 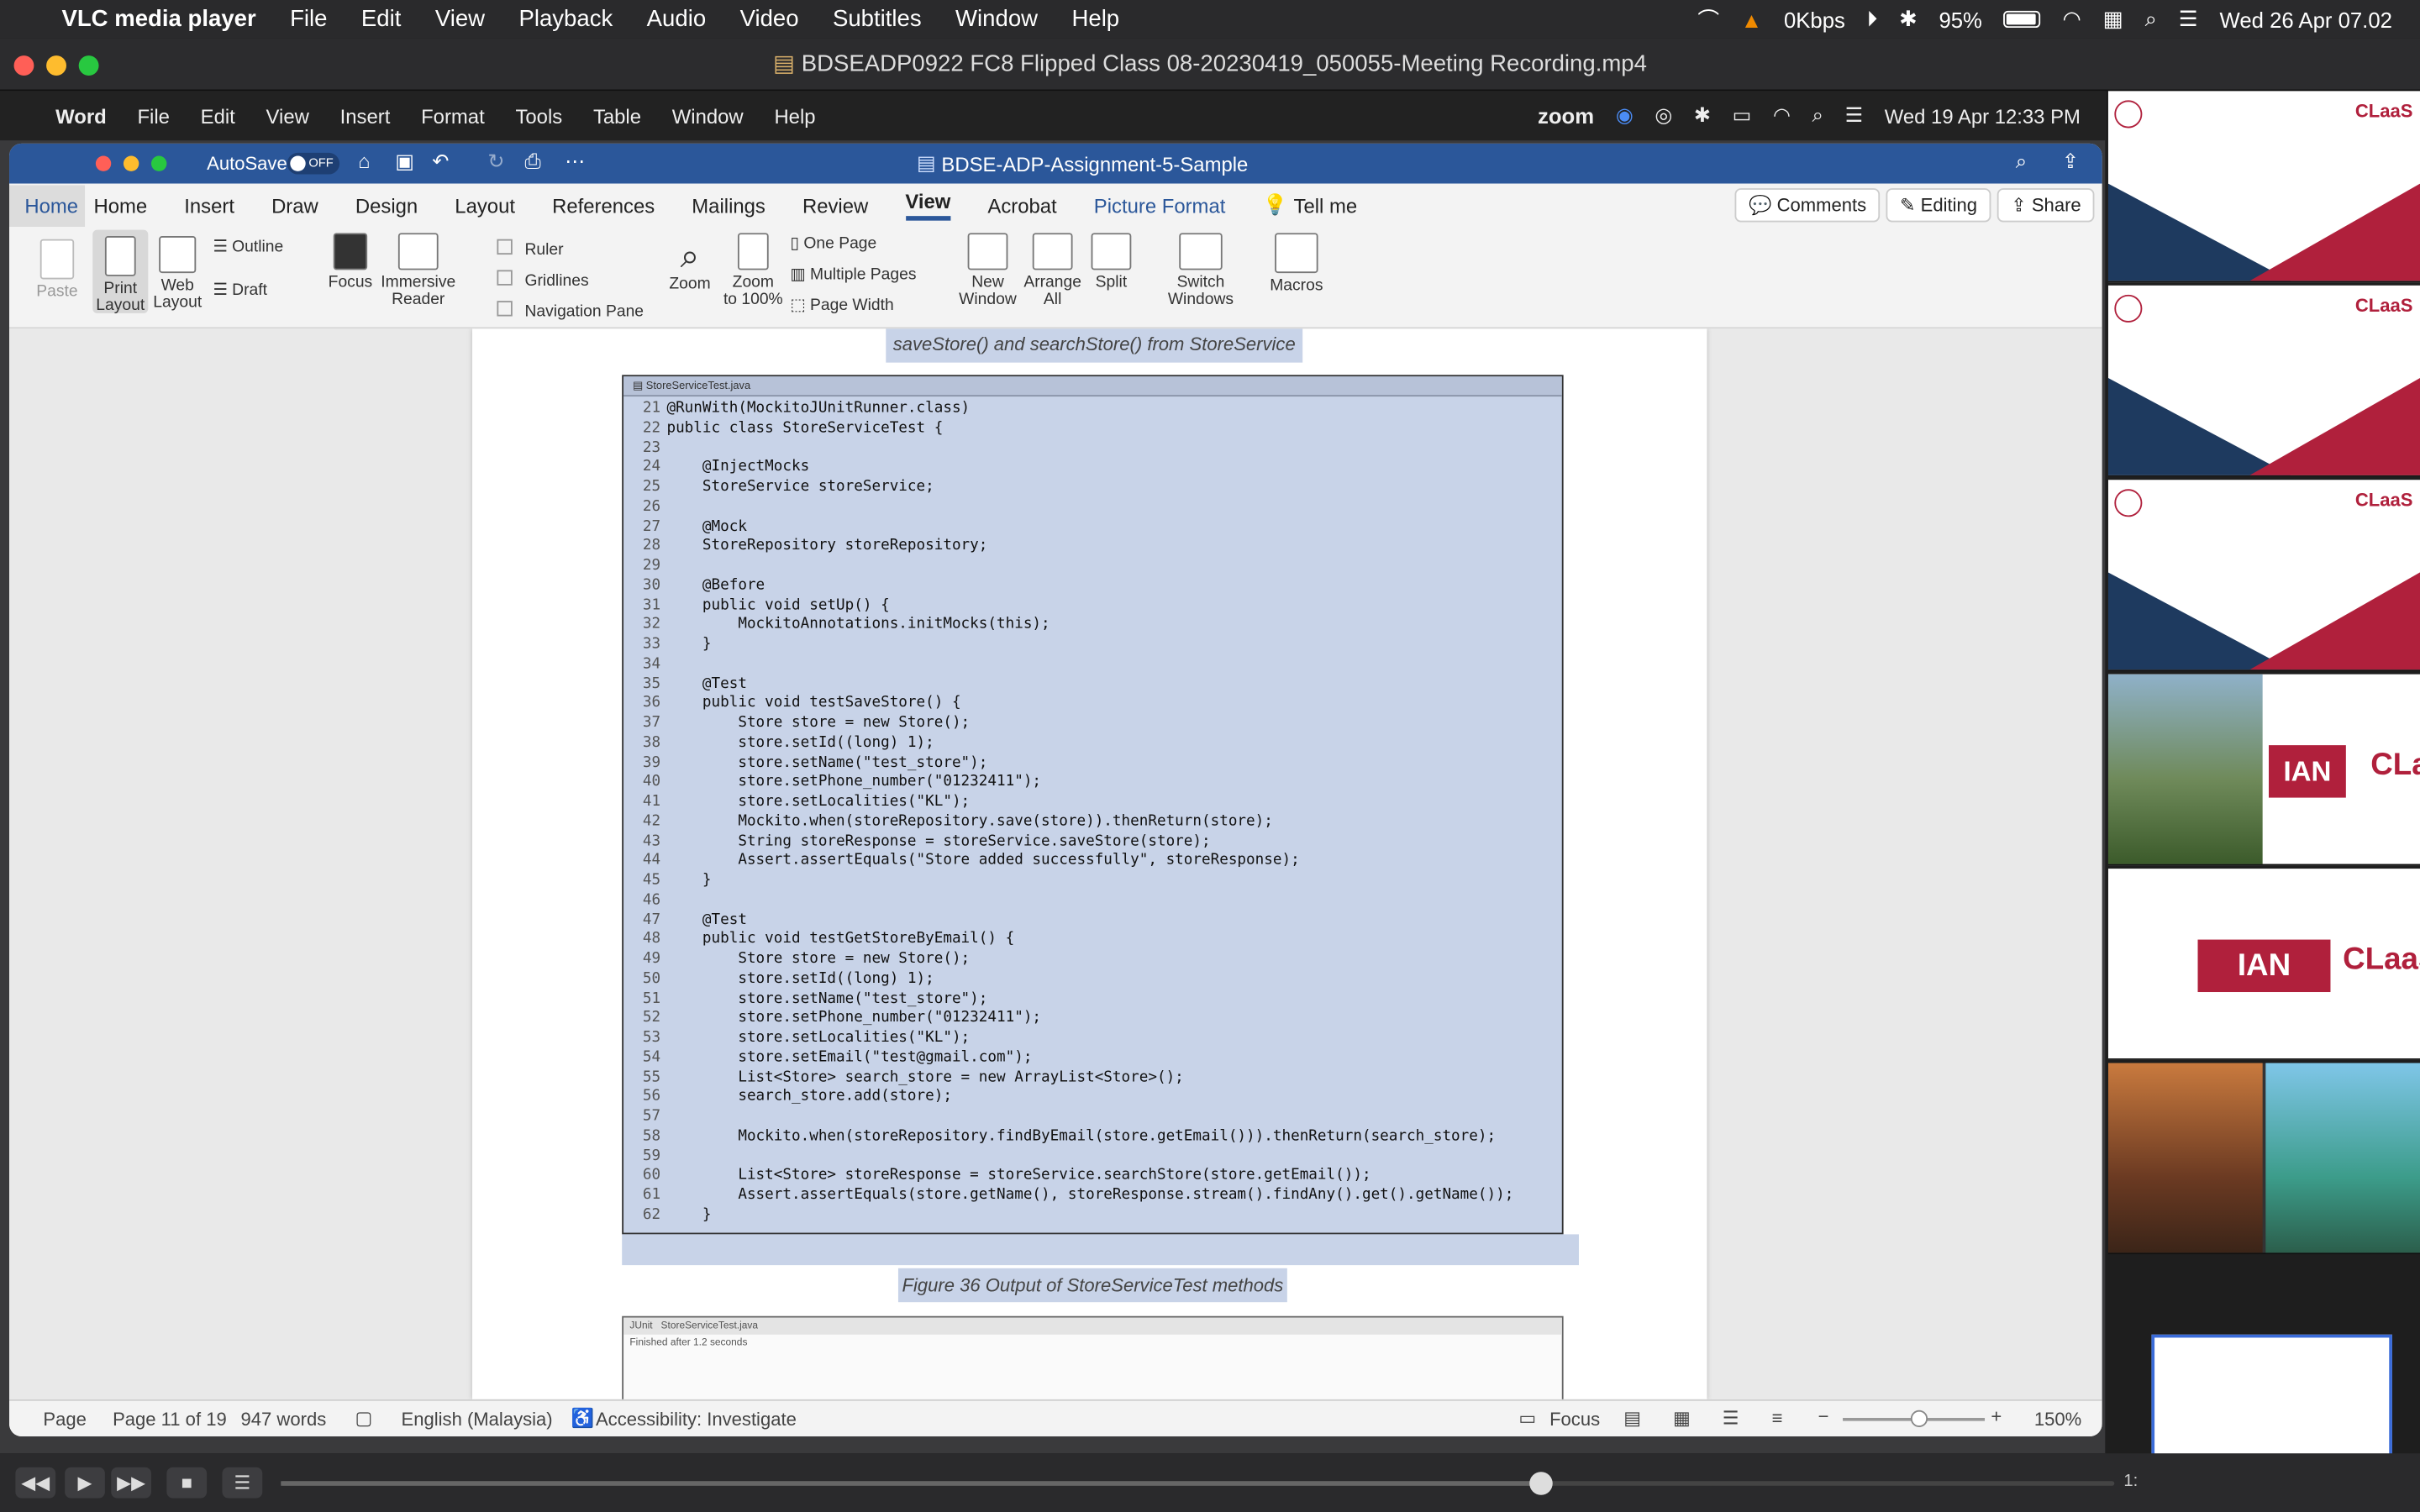 What do you see at coordinates (364, 1418) in the screenshot?
I see `proofing-icon: ▢` at bounding box center [364, 1418].